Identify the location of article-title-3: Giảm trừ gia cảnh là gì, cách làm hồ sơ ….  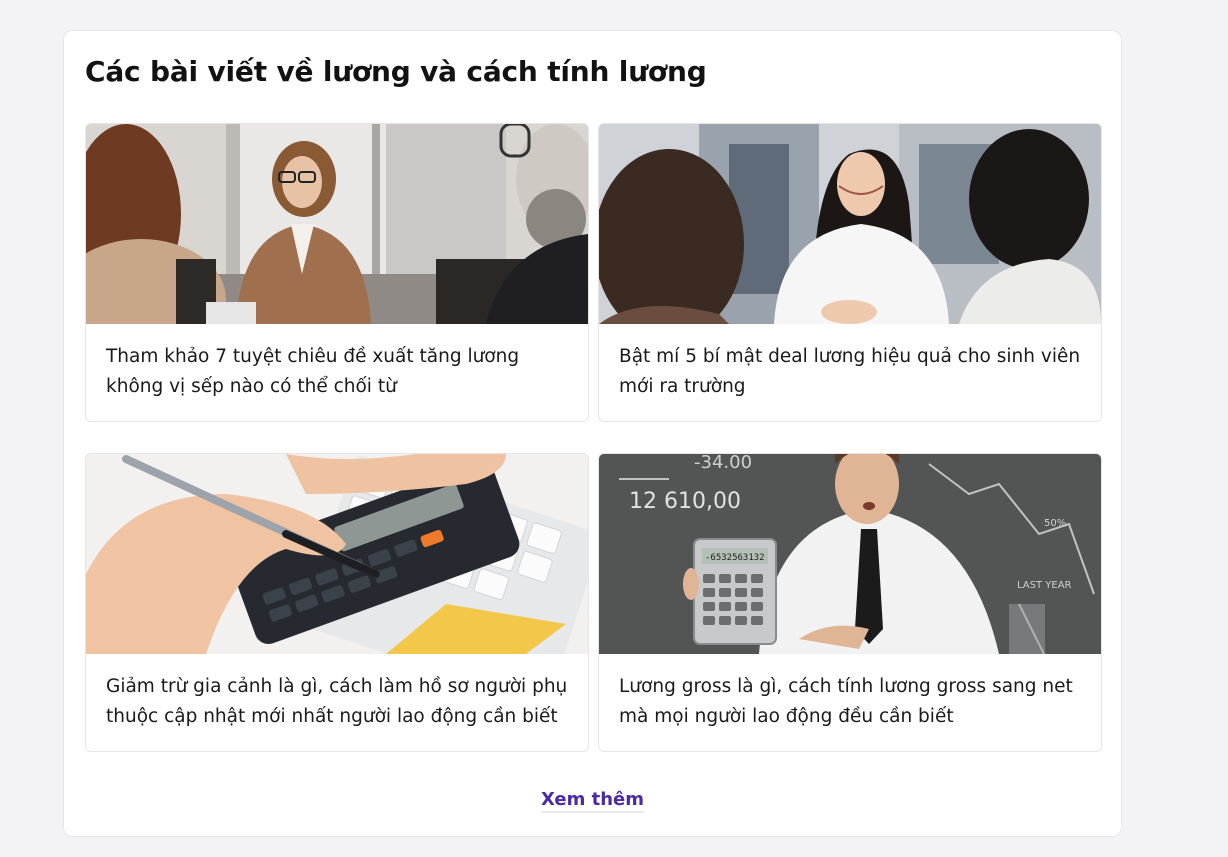
(337, 702).